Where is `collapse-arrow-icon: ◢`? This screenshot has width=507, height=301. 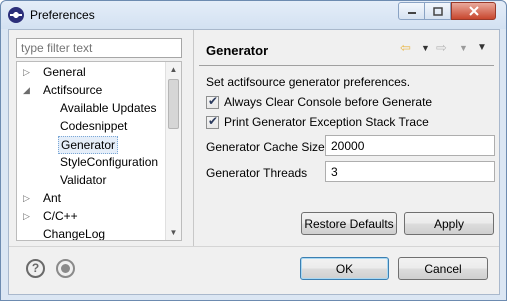
collapse-arrow-icon: ◢ is located at coordinates (26, 90).